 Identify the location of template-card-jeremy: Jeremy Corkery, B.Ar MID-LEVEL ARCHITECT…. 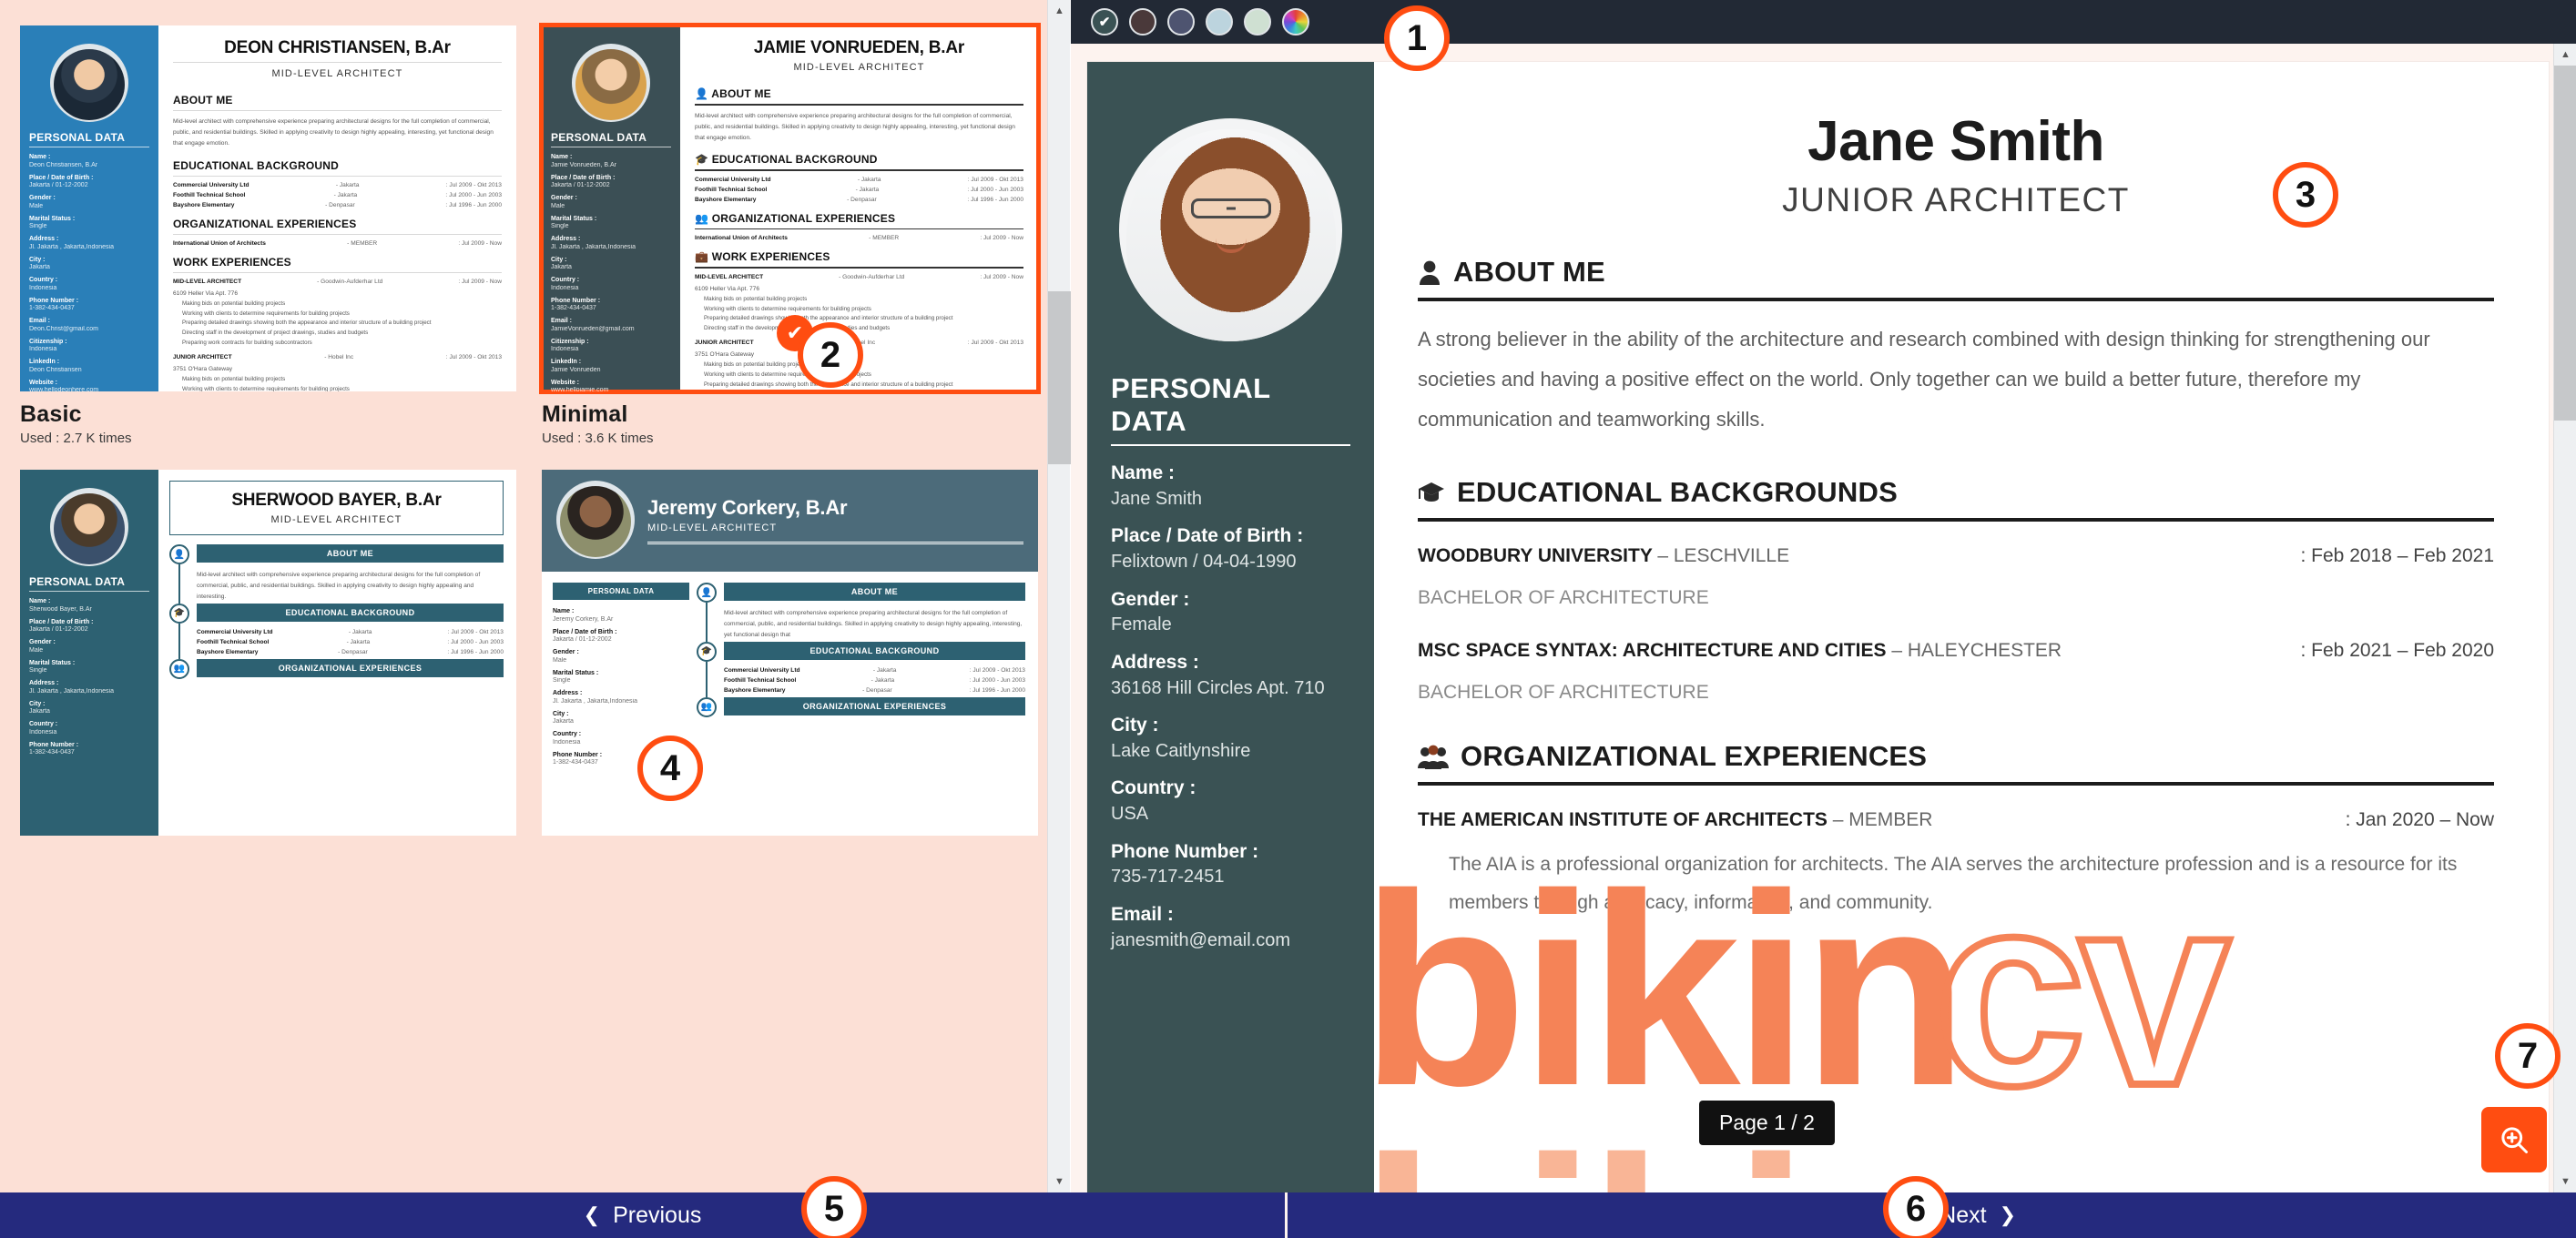
(790, 658).